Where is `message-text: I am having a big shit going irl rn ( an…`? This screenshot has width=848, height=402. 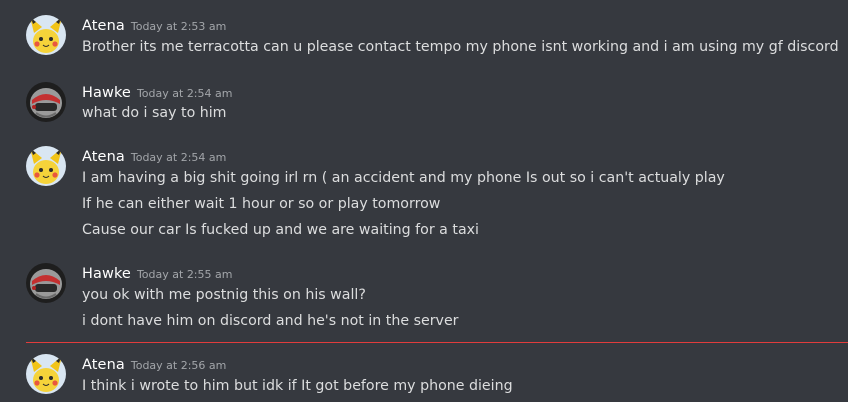
message-text: I am having a big shit going irl rn ( an… is located at coordinates (403, 178).